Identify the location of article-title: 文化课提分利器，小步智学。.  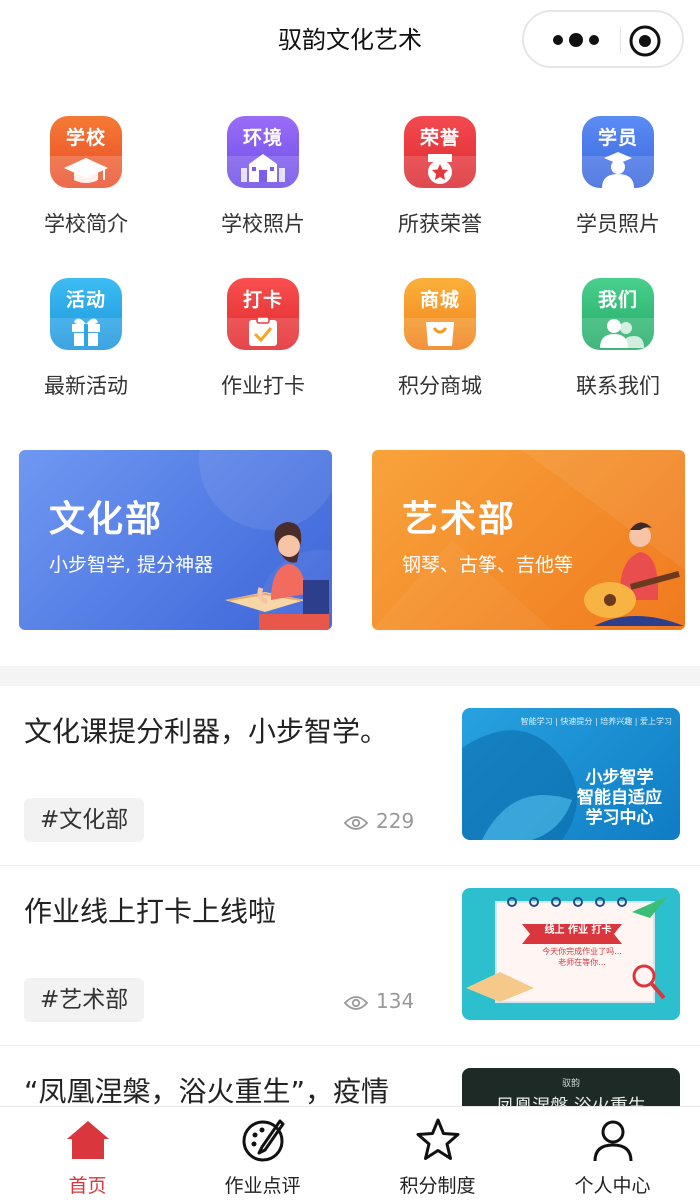
(206, 731).